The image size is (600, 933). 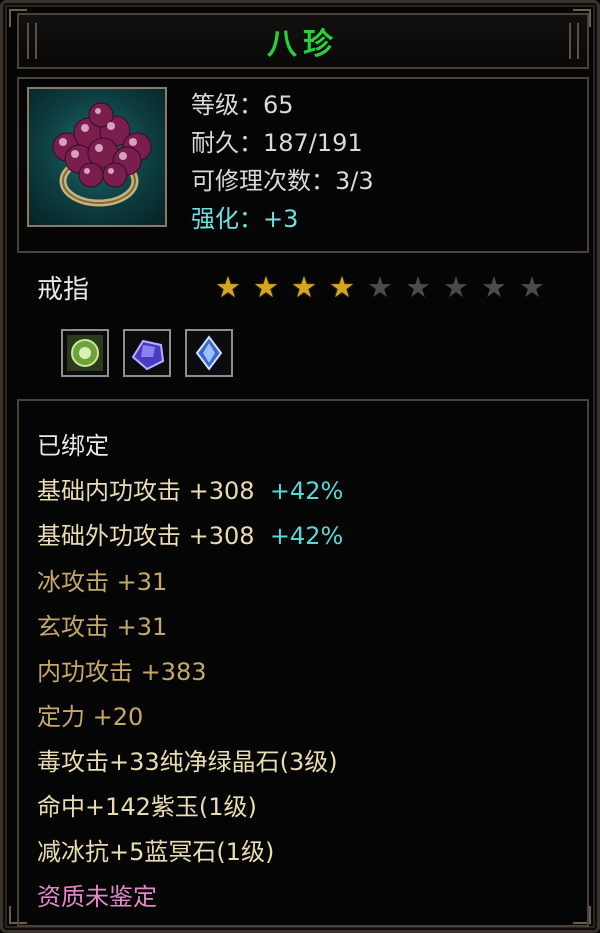 I want to click on attribute-line: 玄攻击 +31, so click(x=102, y=627).